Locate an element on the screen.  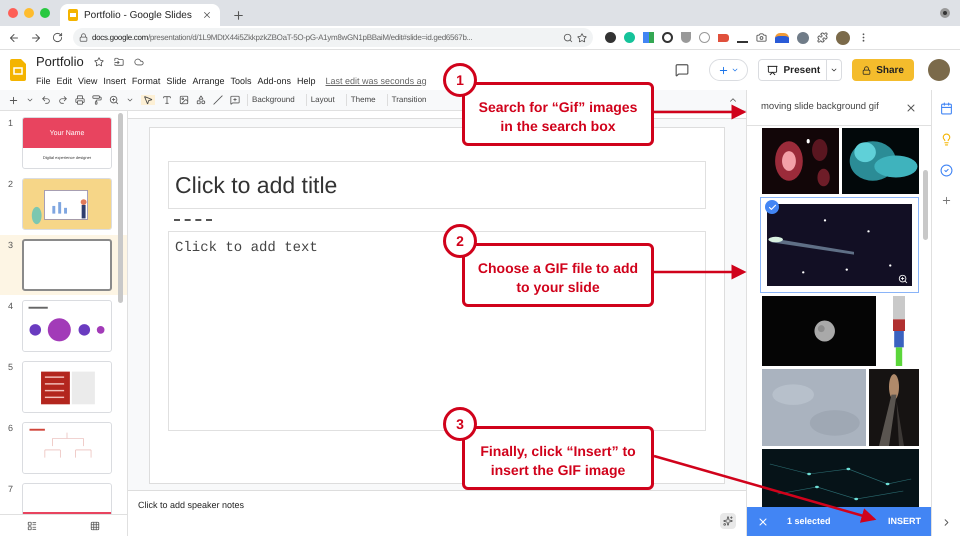
present-icon is located at coordinates (772, 70).